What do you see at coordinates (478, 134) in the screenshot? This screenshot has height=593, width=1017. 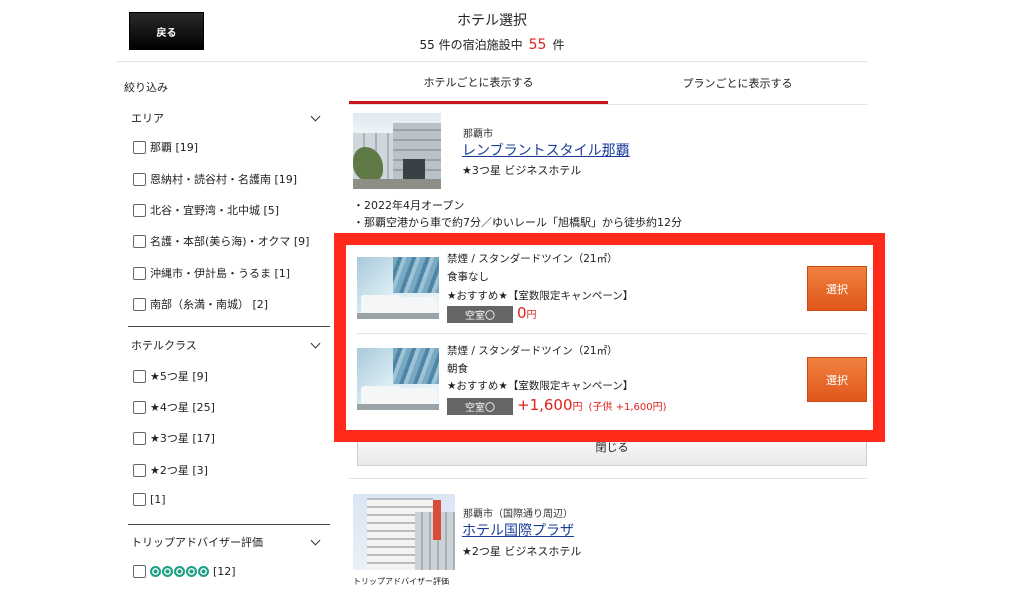 I see `hotel-area: 那覇市` at bounding box center [478, 134].